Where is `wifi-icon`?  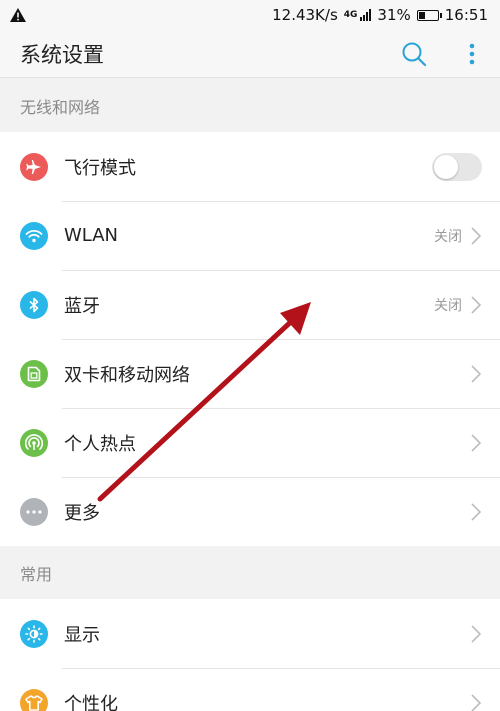 wifi-icon is located at coordinates (34, 235).